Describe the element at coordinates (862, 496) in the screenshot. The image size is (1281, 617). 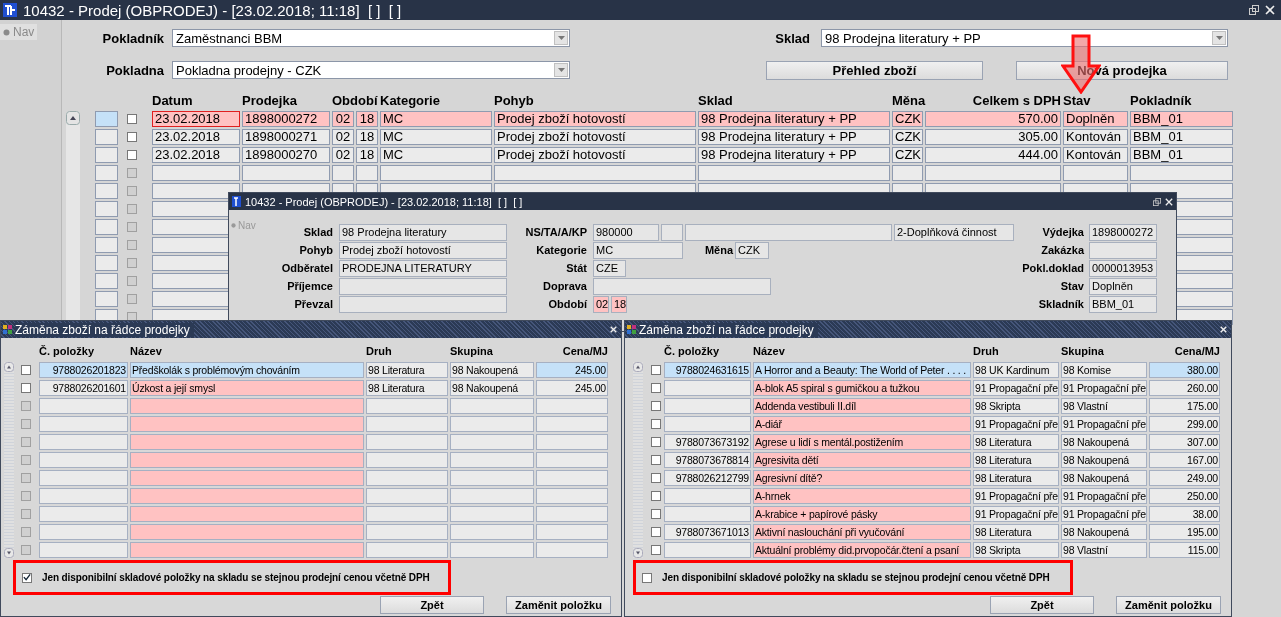
I see `table-cell: A-hrnek` at that location.